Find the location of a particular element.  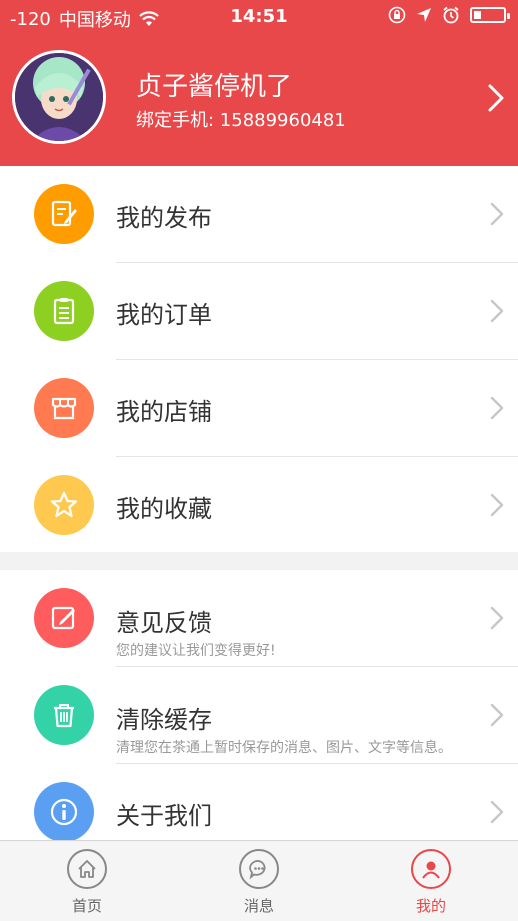

tab-home: 首页 is located at coordinates (87, 882).